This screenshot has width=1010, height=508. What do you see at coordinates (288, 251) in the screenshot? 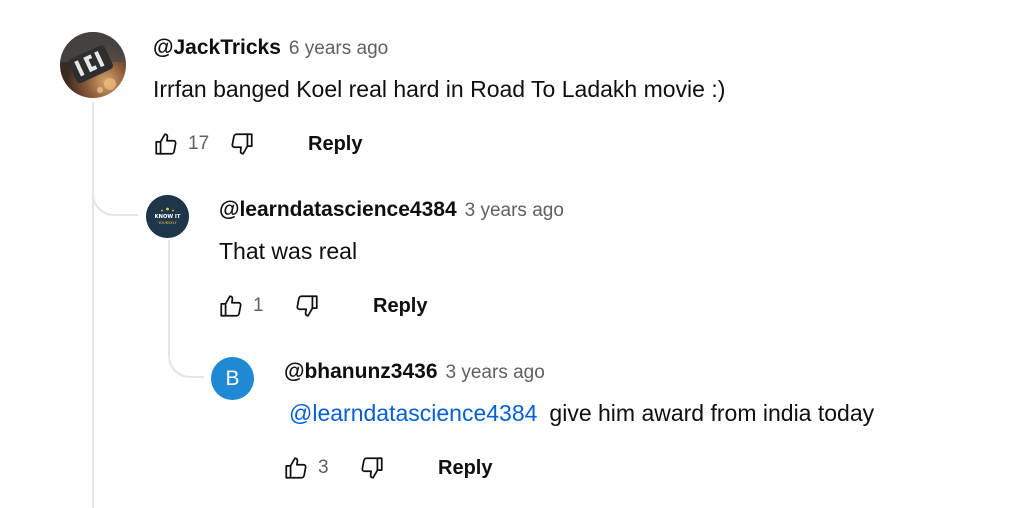
I see `comment-text: That was real` at bounding box center [288, 251].